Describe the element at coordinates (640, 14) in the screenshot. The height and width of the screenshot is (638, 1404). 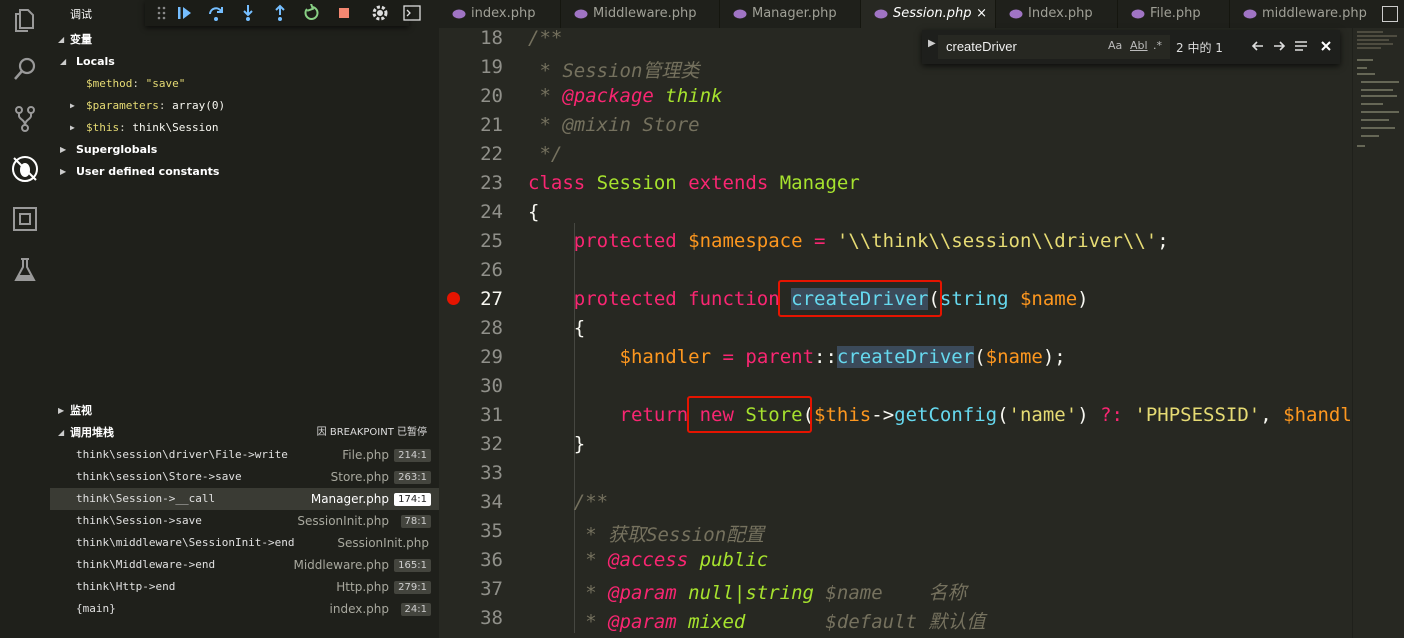
I see `tab-middleware-php: Middleware.php` at that location.